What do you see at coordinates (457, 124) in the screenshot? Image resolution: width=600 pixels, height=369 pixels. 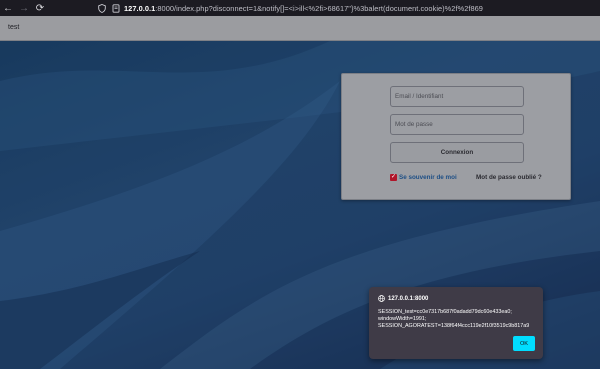 I see `password-field` at bounding box center [457, 124].